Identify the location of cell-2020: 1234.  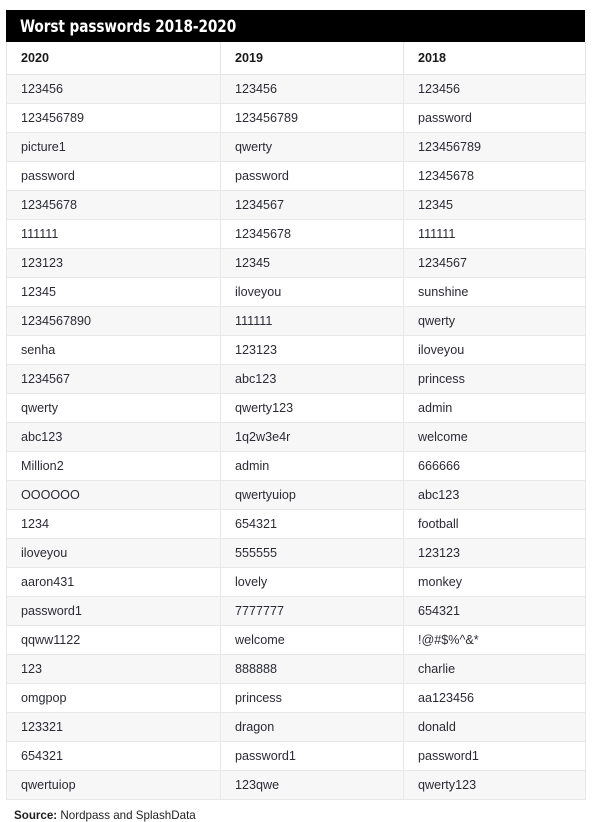
(113, 524).